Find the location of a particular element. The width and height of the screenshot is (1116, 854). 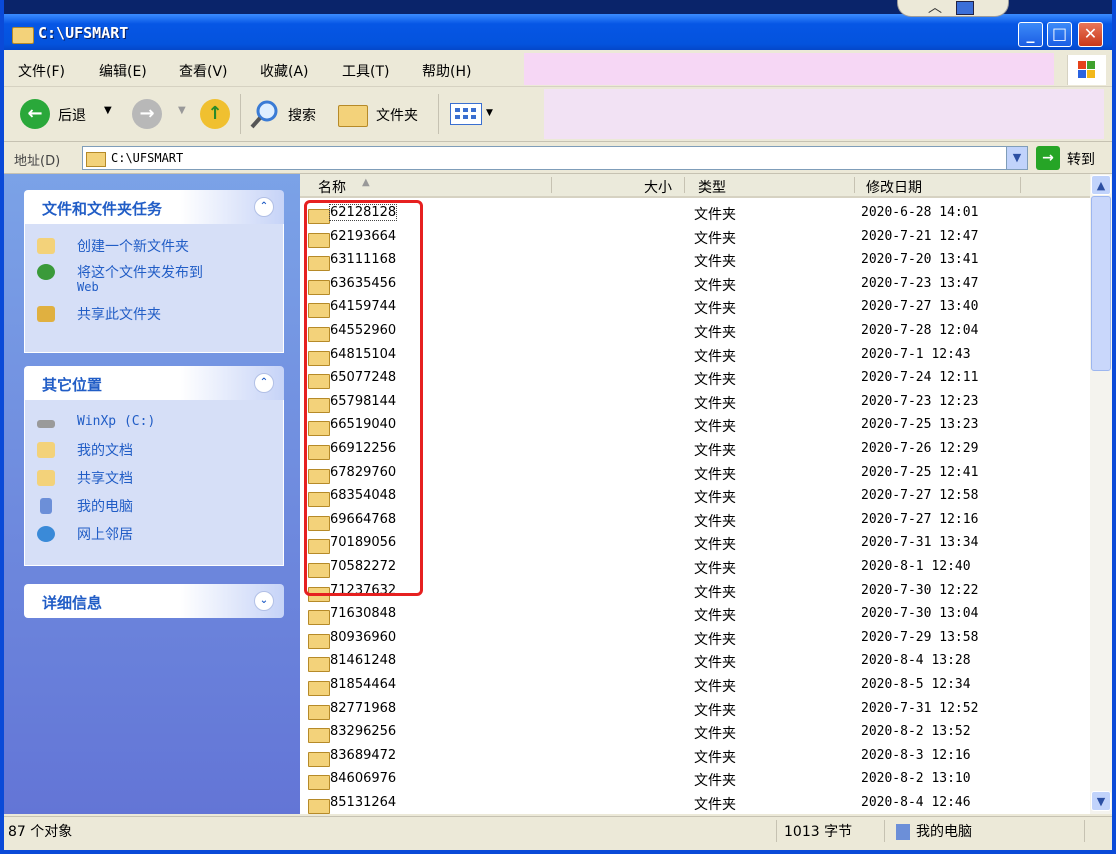

file-row: 83296256 文件夹 2020-8-2 13:52 is located at coordinates (695, 732).